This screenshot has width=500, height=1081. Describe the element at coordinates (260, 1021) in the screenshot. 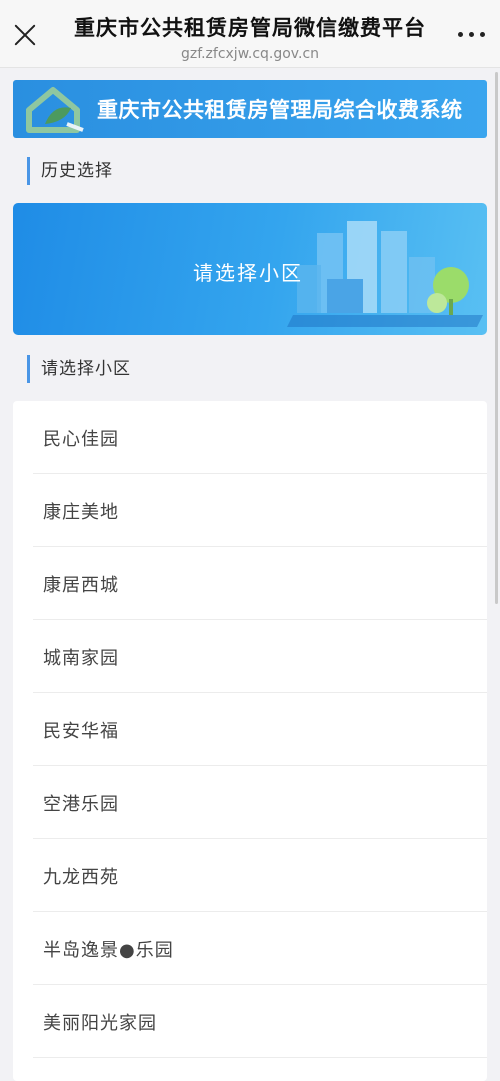

I see `list-item: 美丽阳光家园` at that location.